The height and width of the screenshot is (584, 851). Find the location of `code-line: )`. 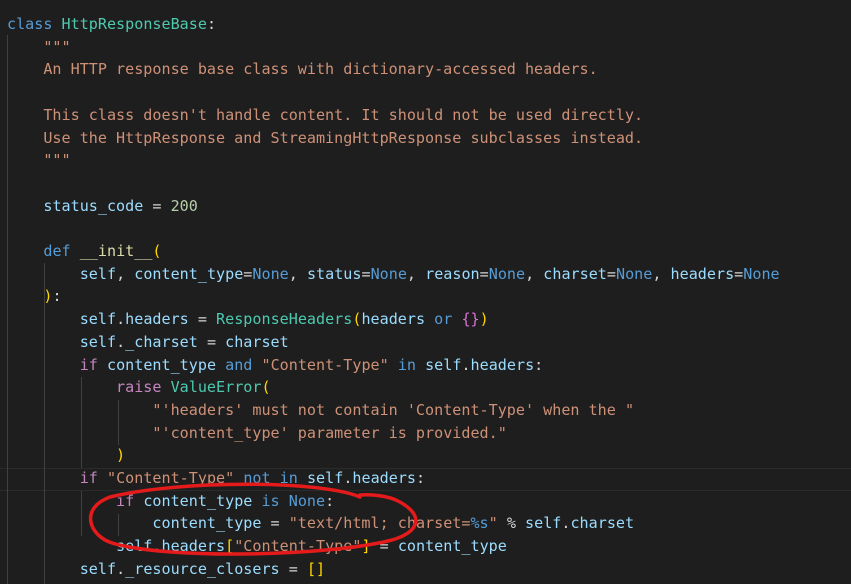

code-line: ) is located at coordinates (66, 455).